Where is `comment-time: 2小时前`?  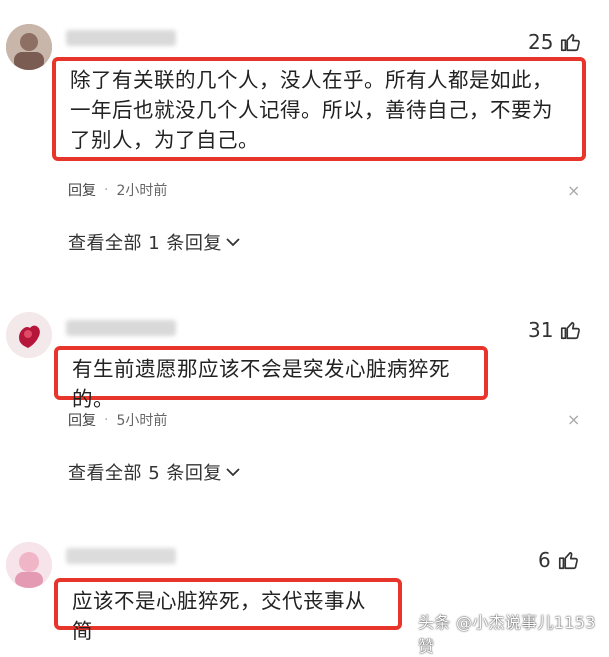 comment-time: 2小时前 is located at coordinates (142, 191).